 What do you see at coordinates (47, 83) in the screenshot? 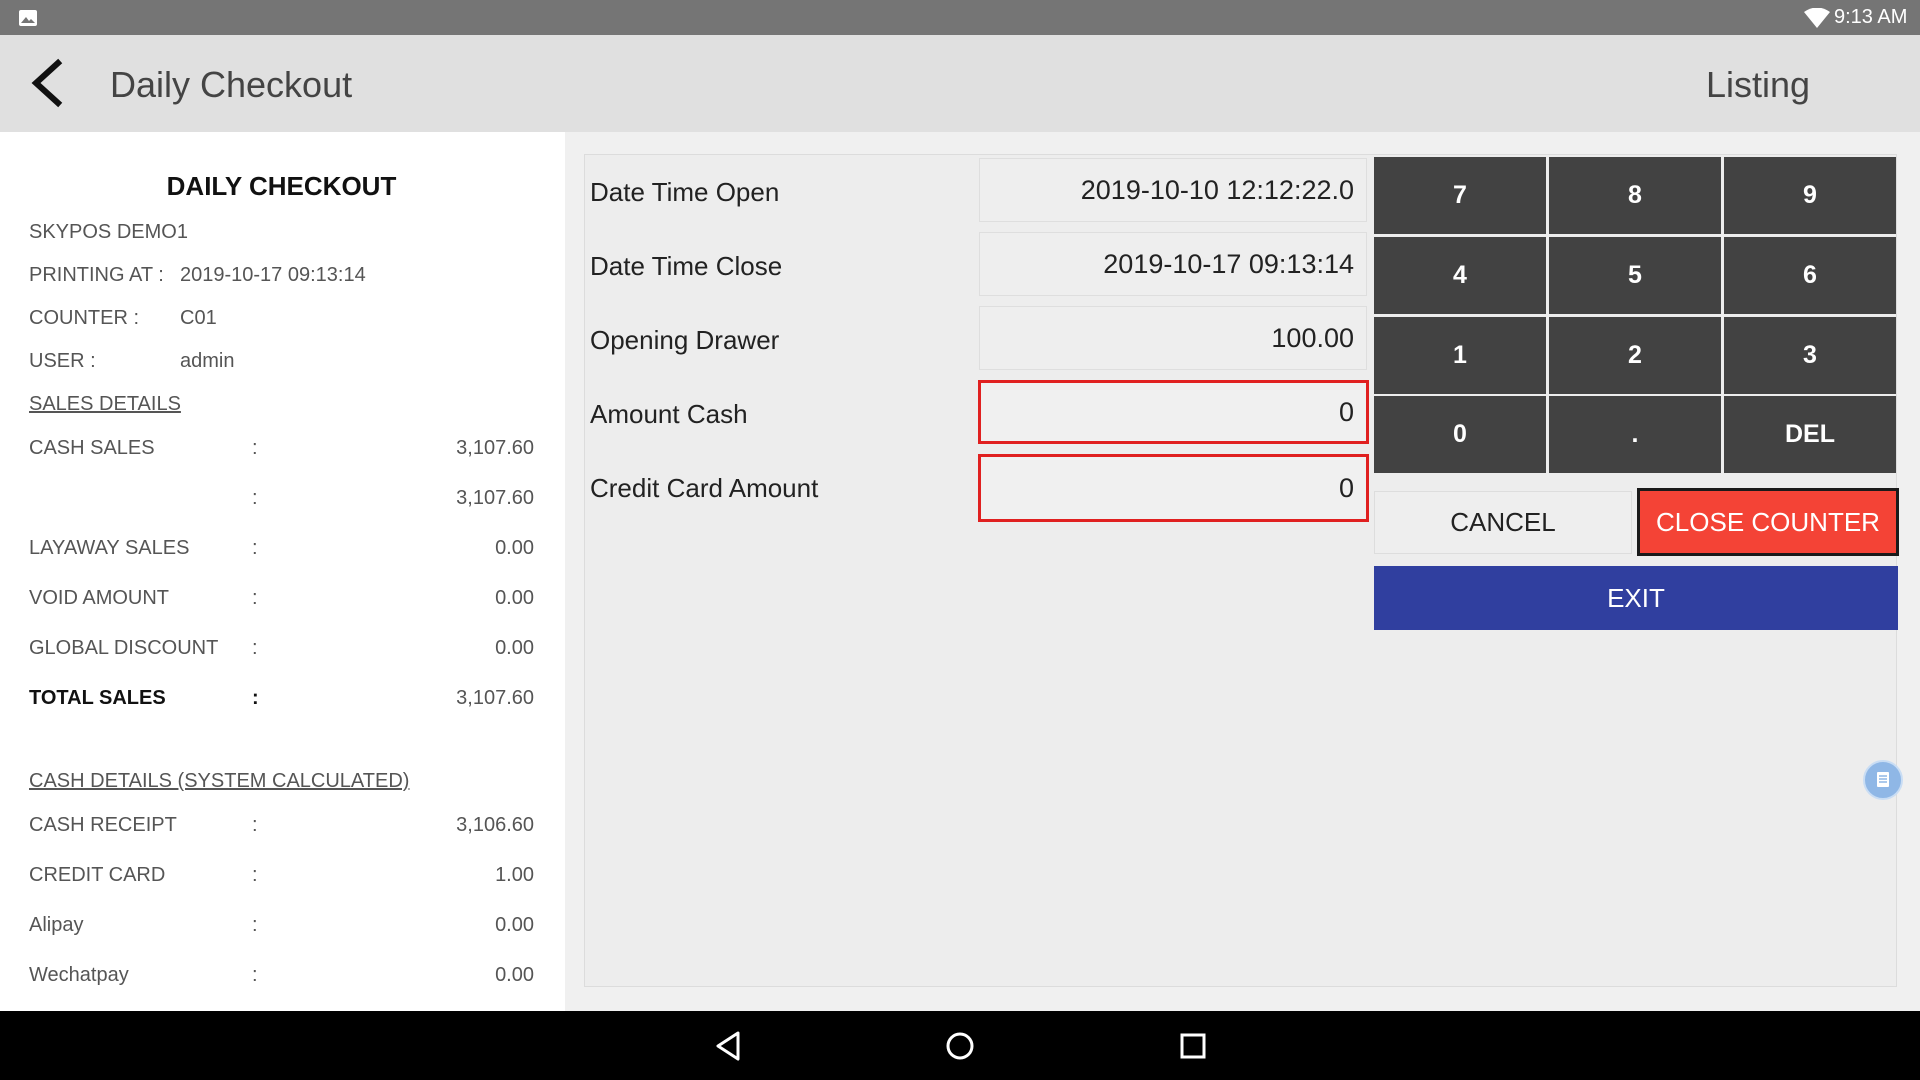
I see `arrow-back-icon` at bounding box center [47, 83].